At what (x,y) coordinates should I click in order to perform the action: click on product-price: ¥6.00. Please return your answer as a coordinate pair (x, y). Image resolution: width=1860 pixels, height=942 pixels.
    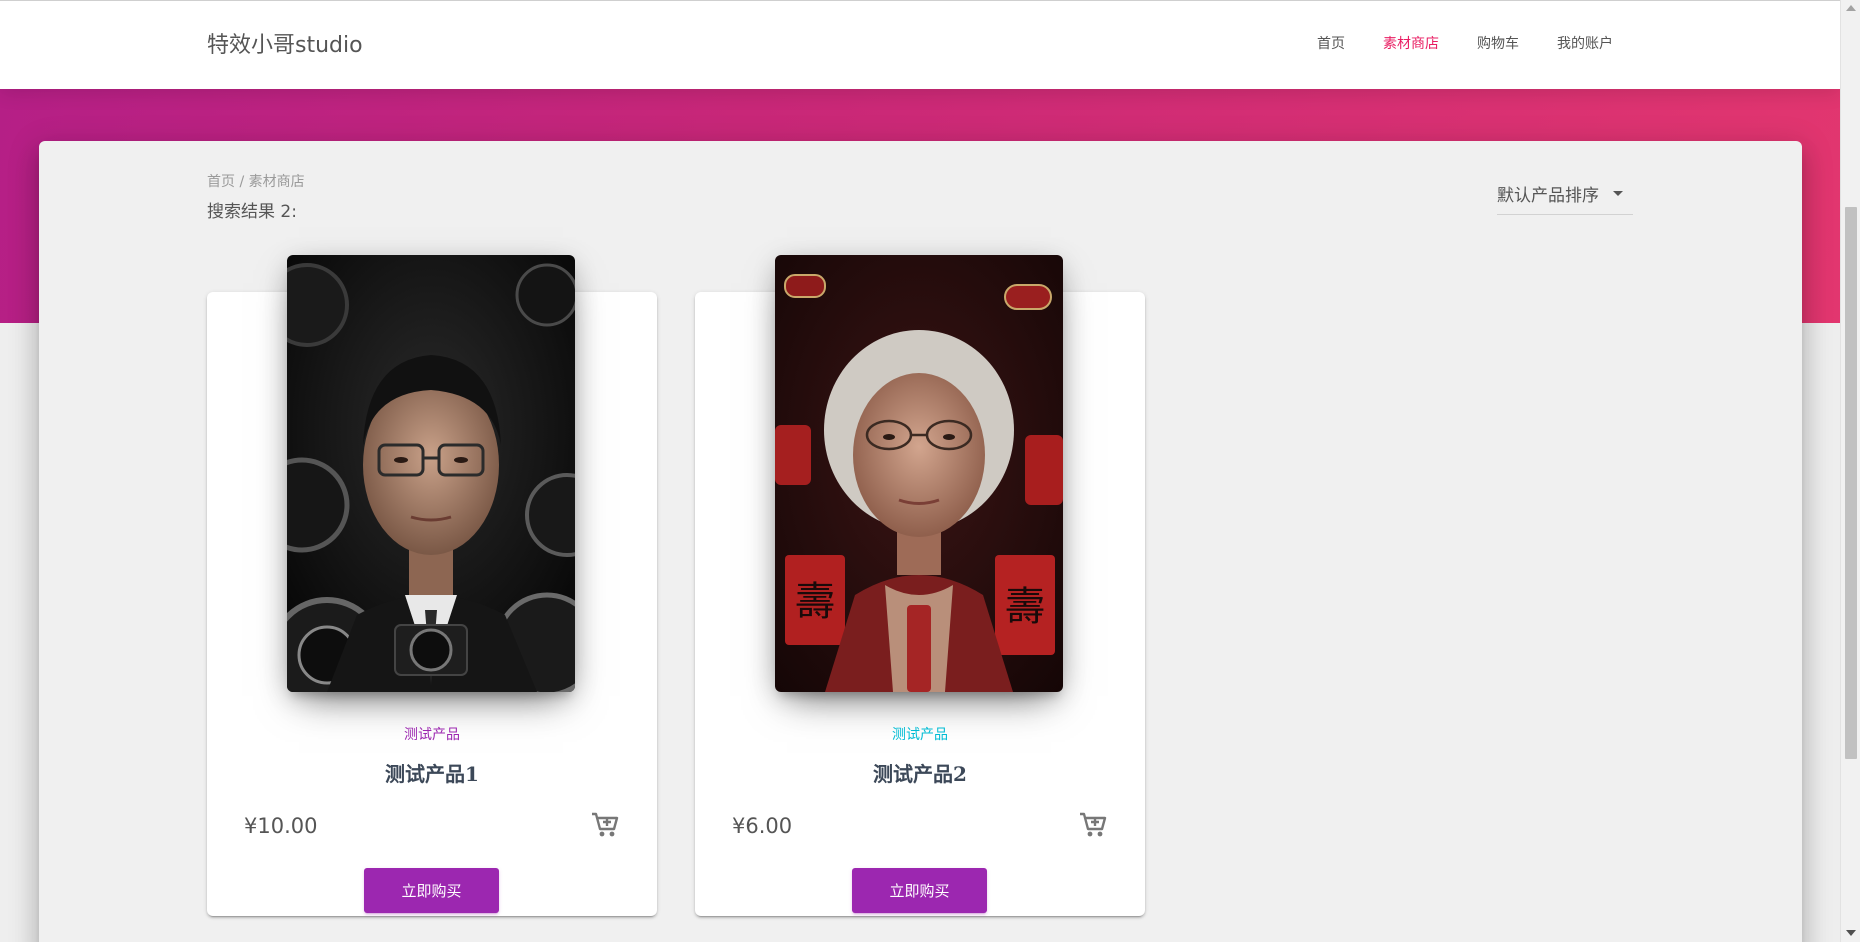
    Looking at the image, I should click on (762, 826).